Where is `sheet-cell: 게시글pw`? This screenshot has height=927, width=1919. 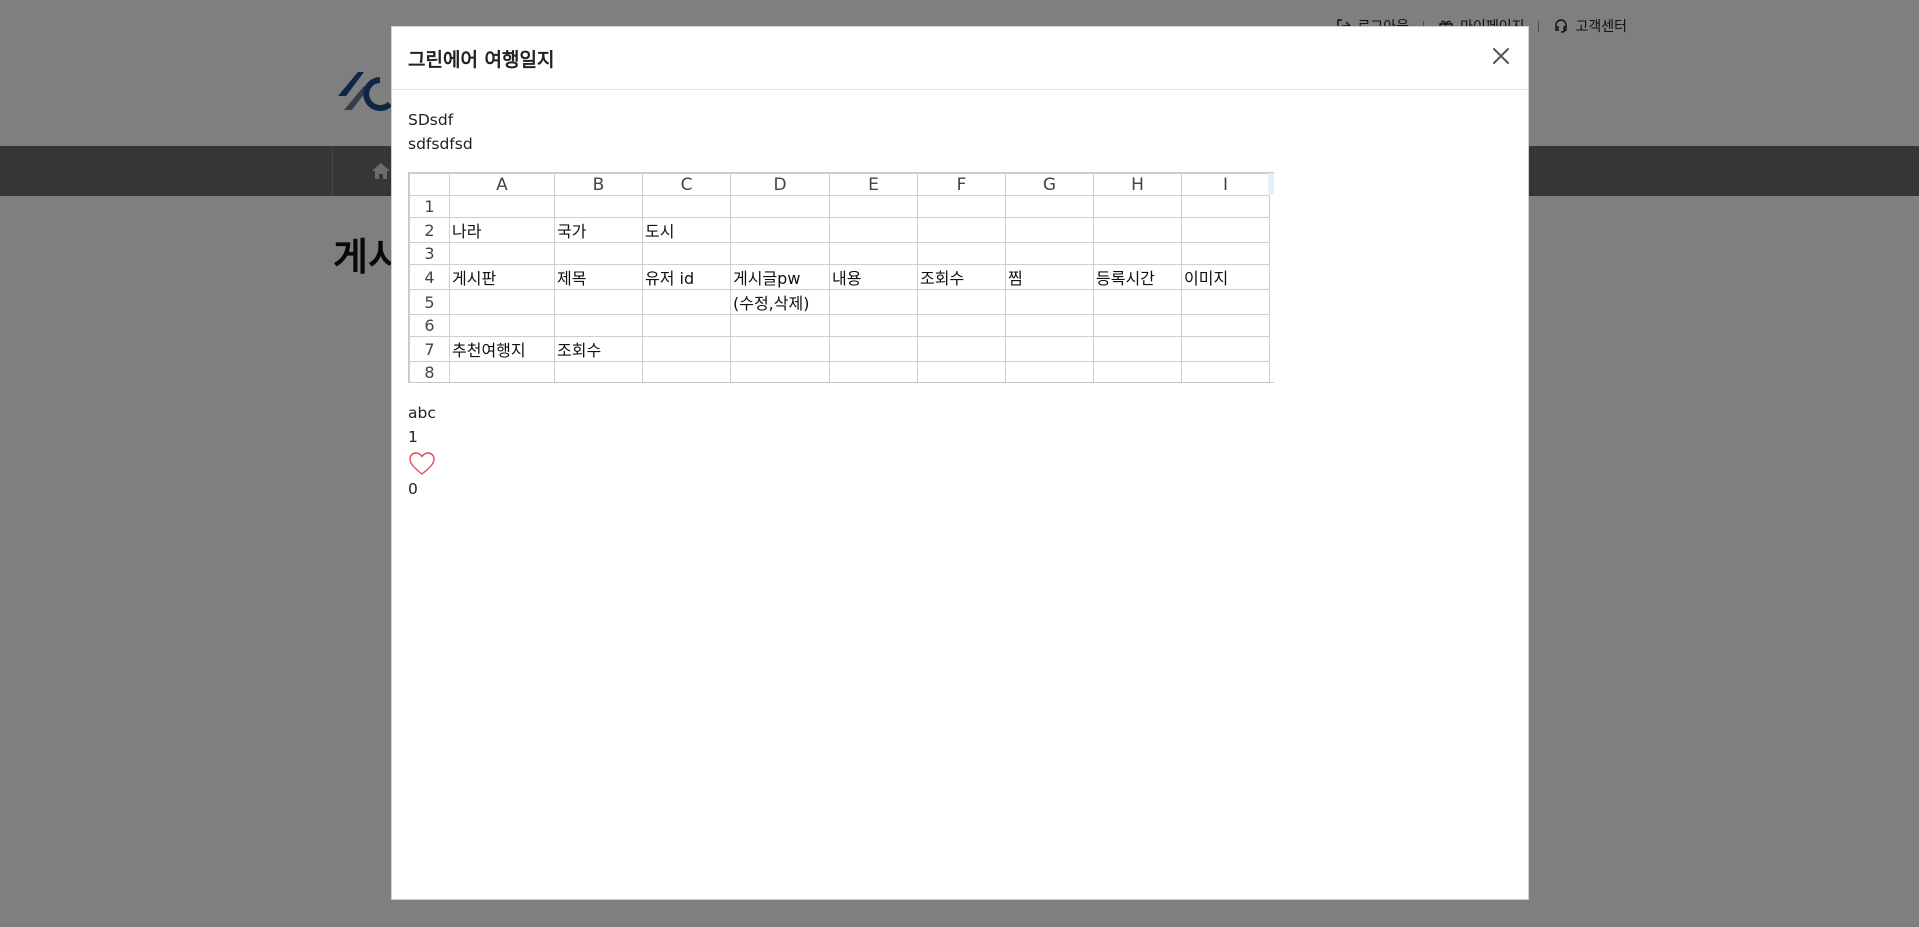
sheet-cell: 게시글pw is located at coordinates (780, 277).